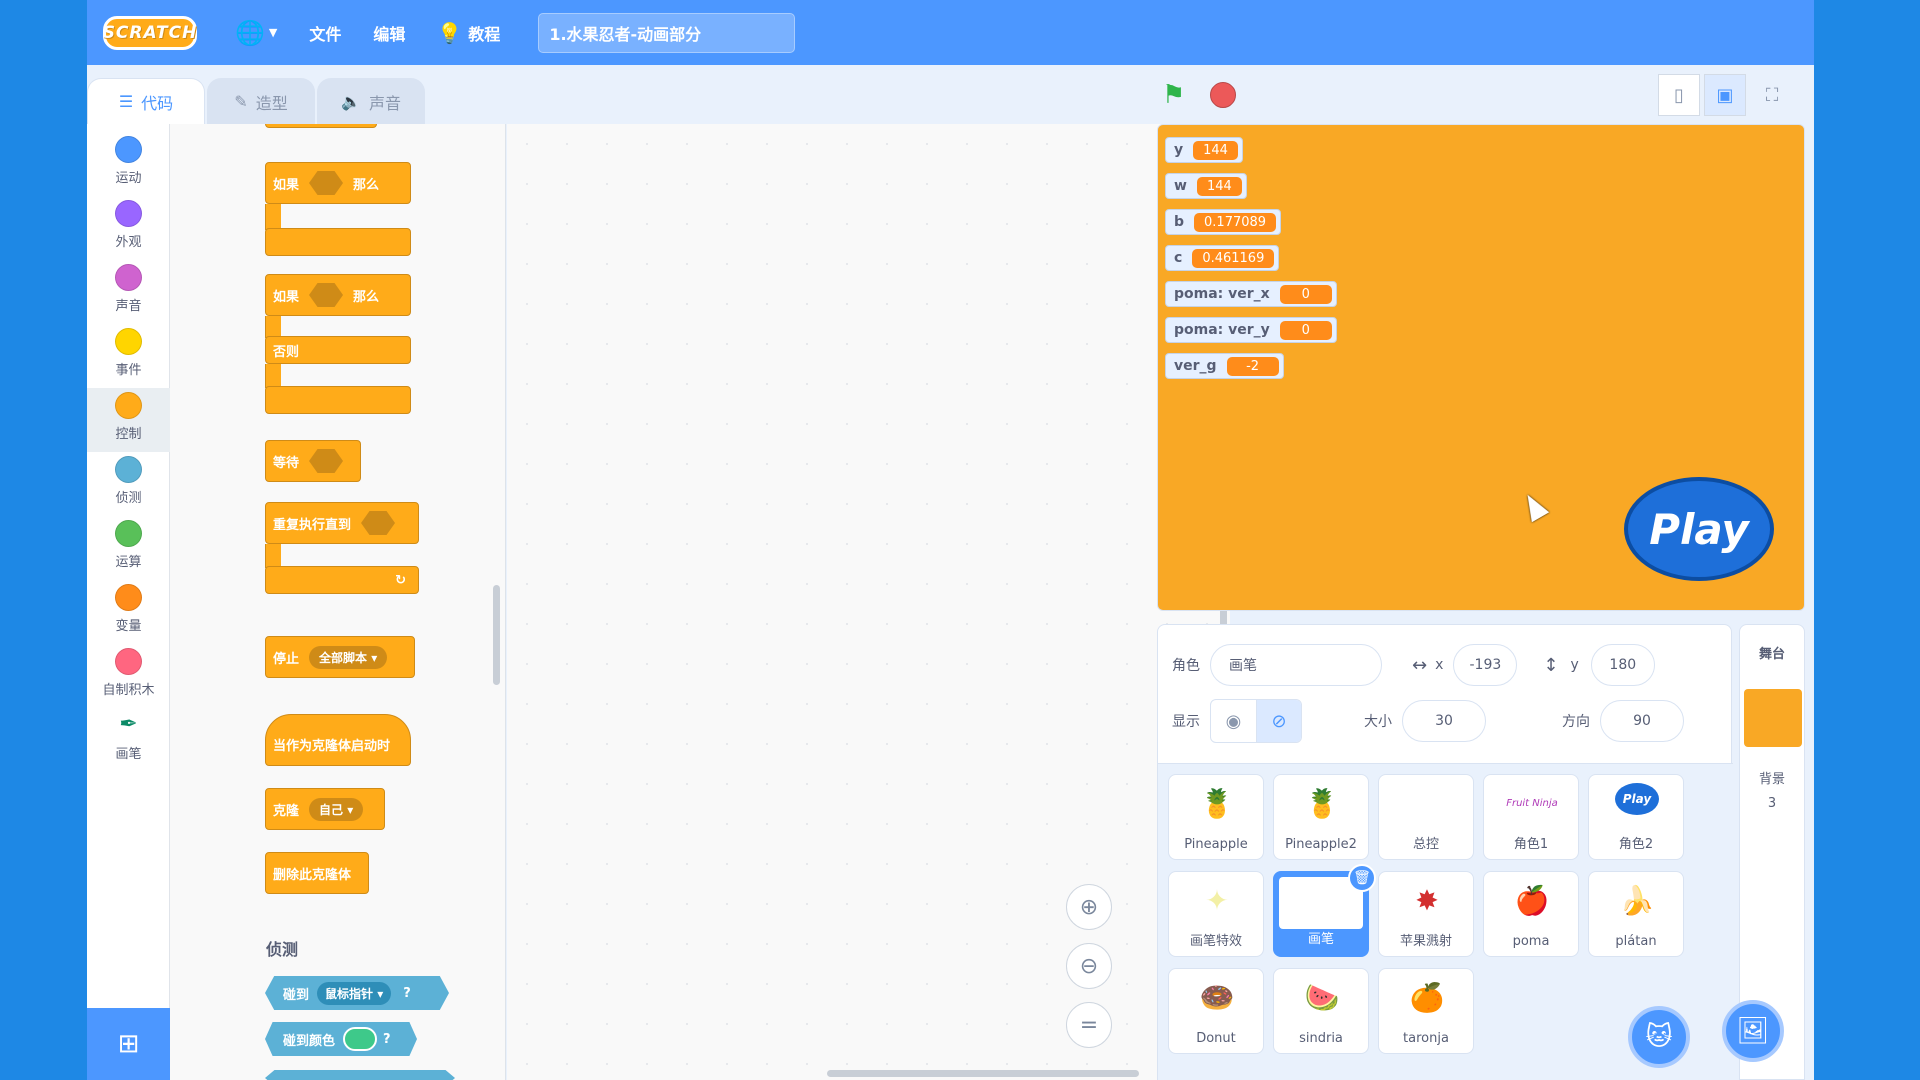 The height and width of the screenshot is (1080, 1920). I want to click on y-position-input: 180, so click(1622, 665).